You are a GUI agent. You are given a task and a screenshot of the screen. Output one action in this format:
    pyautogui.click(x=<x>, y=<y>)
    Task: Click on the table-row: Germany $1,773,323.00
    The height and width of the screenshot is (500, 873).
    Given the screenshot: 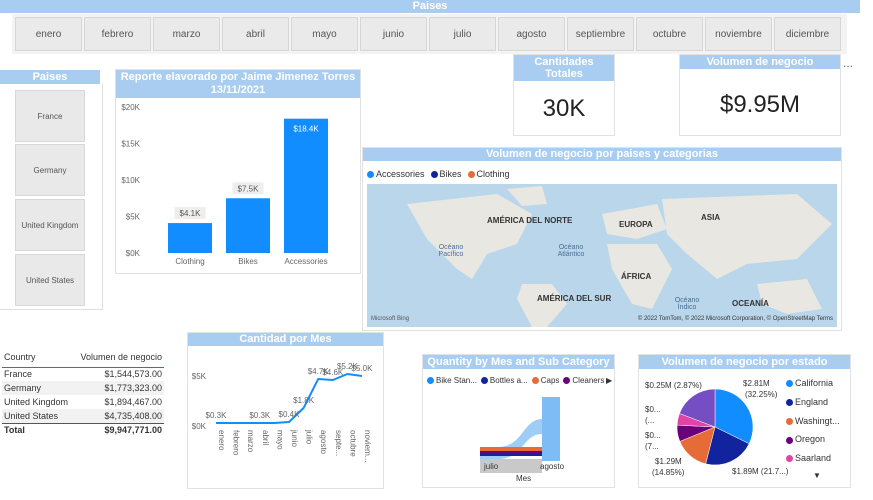 What is the action you would take?
    pyautogui.click(x=83, y=388)
    